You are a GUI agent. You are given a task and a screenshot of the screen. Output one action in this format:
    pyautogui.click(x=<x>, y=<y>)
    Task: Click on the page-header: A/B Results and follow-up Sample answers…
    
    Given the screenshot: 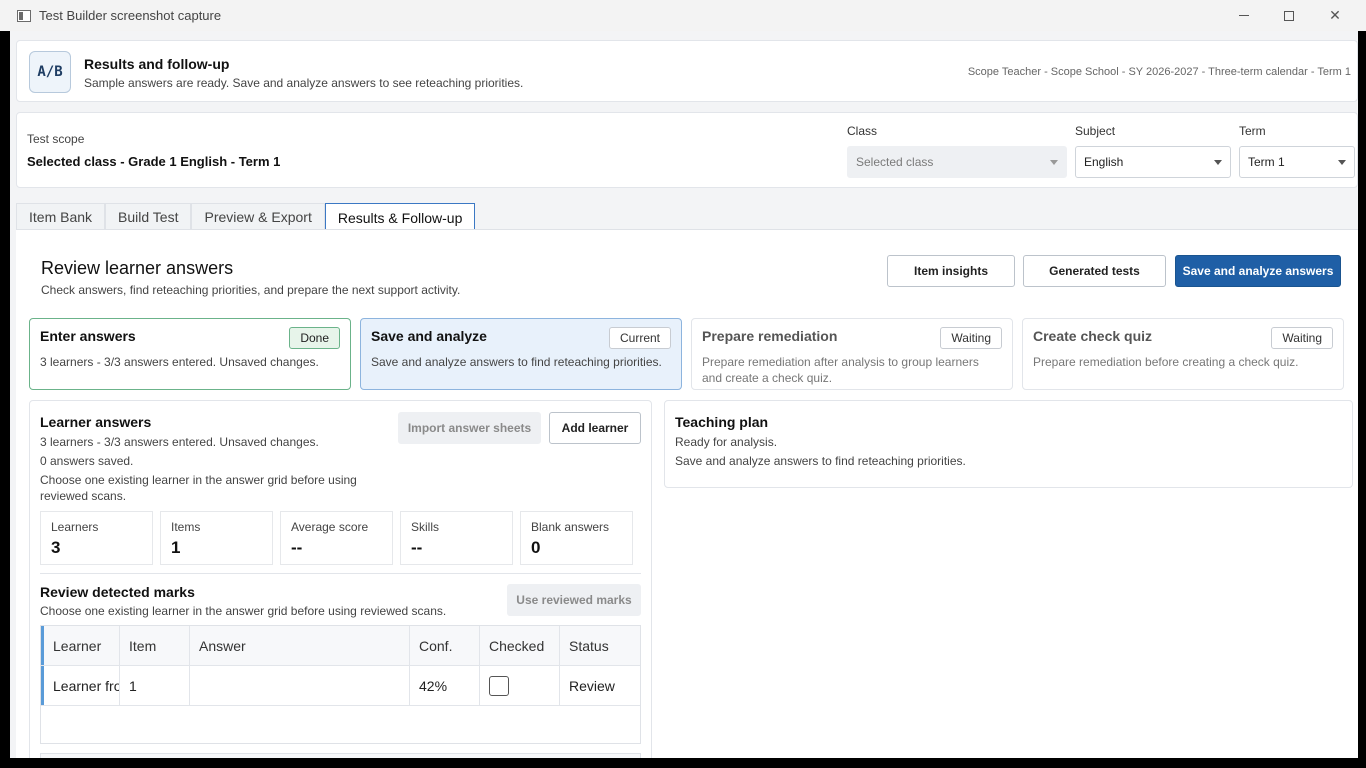 What is the action you would take?
    pyautogui.click(x=687, y=71)
    